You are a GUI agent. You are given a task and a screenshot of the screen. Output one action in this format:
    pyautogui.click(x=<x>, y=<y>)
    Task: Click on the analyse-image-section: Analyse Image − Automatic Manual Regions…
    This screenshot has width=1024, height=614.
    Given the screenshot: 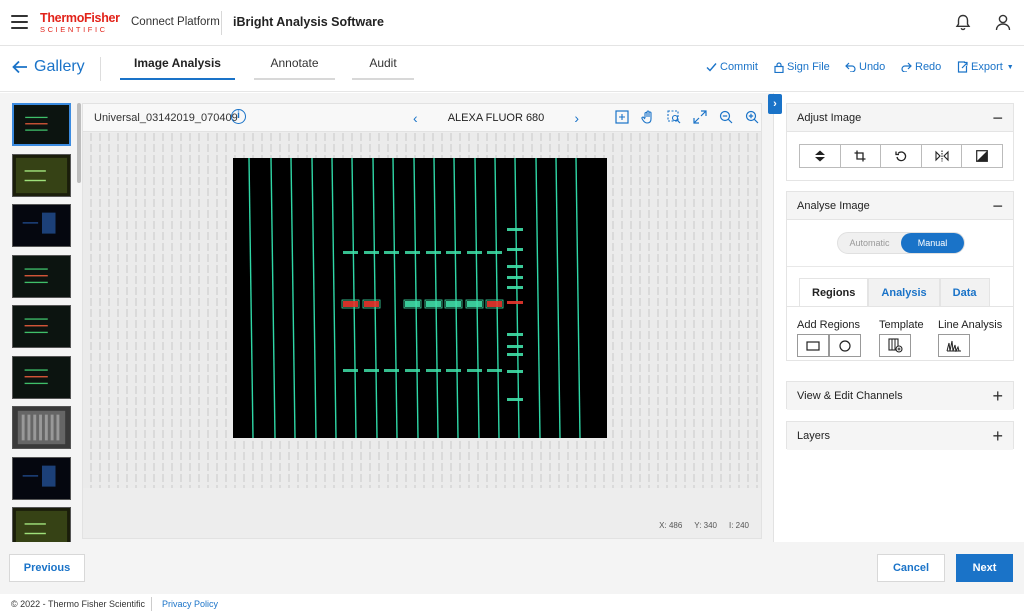 What is the action you would take?
    pyautogui.click(x=900, y=276)
    